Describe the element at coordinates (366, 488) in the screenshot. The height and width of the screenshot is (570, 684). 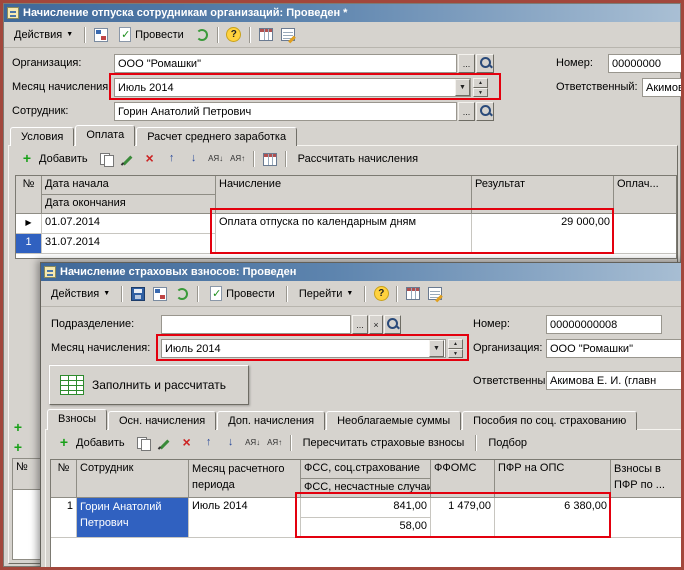
I see `col-header-fss-accident: ФСС, несчастные случаи` at that location.